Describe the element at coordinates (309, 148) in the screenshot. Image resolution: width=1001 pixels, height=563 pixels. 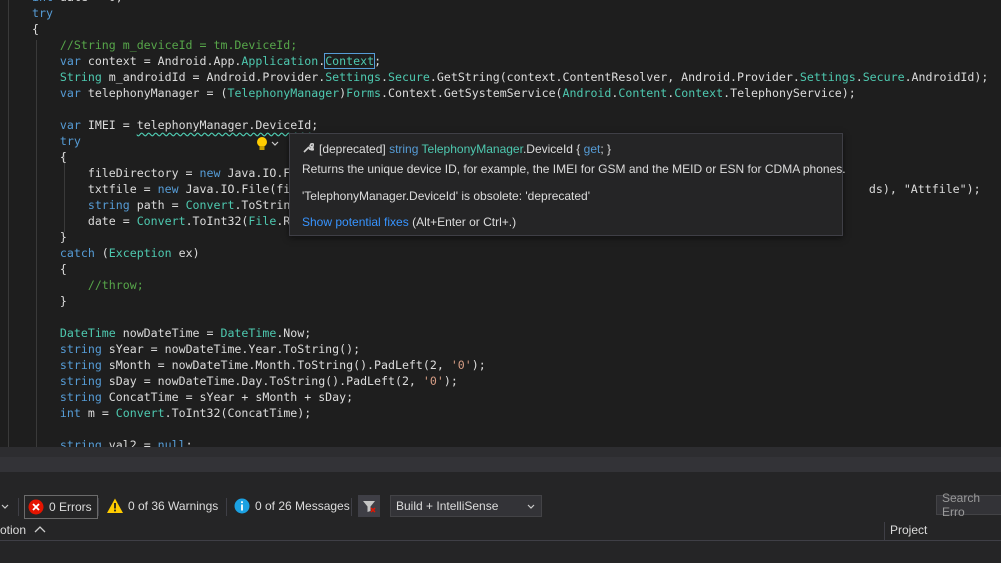
I see `wrench-icon` at that location.